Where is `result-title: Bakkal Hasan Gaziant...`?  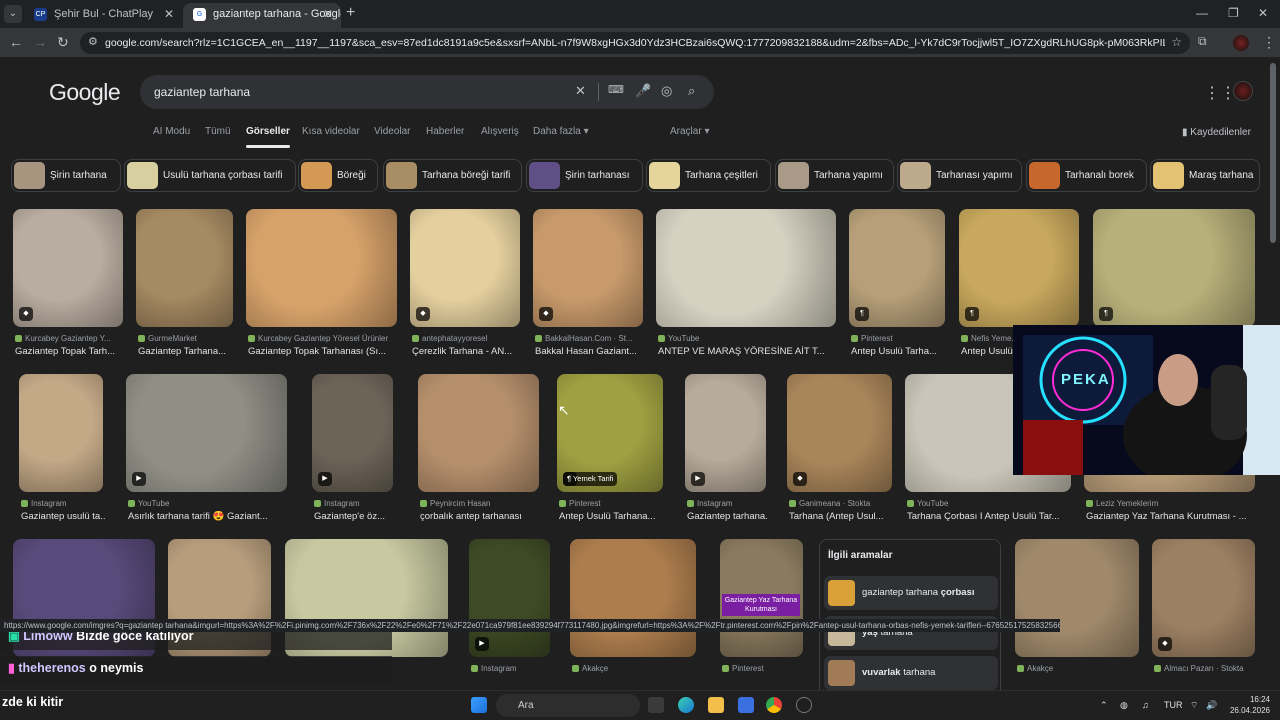 result-title: Bakkal Hasan Gaziant... is located at coordinates (590, 351).